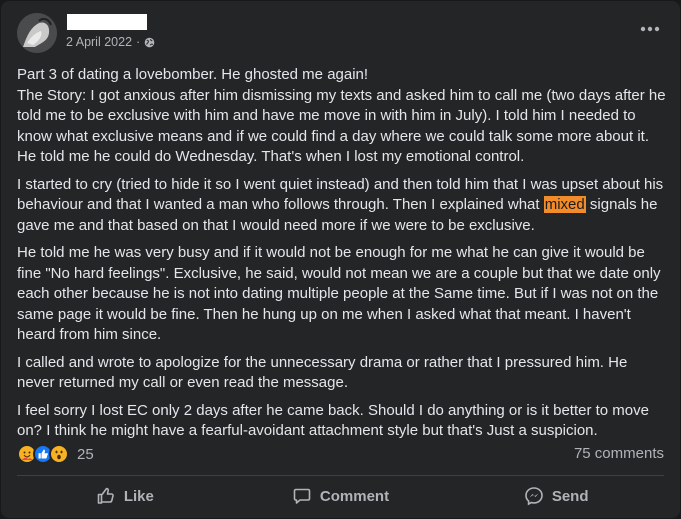  I want to click on comment-label: Comment, so click(354, 496).